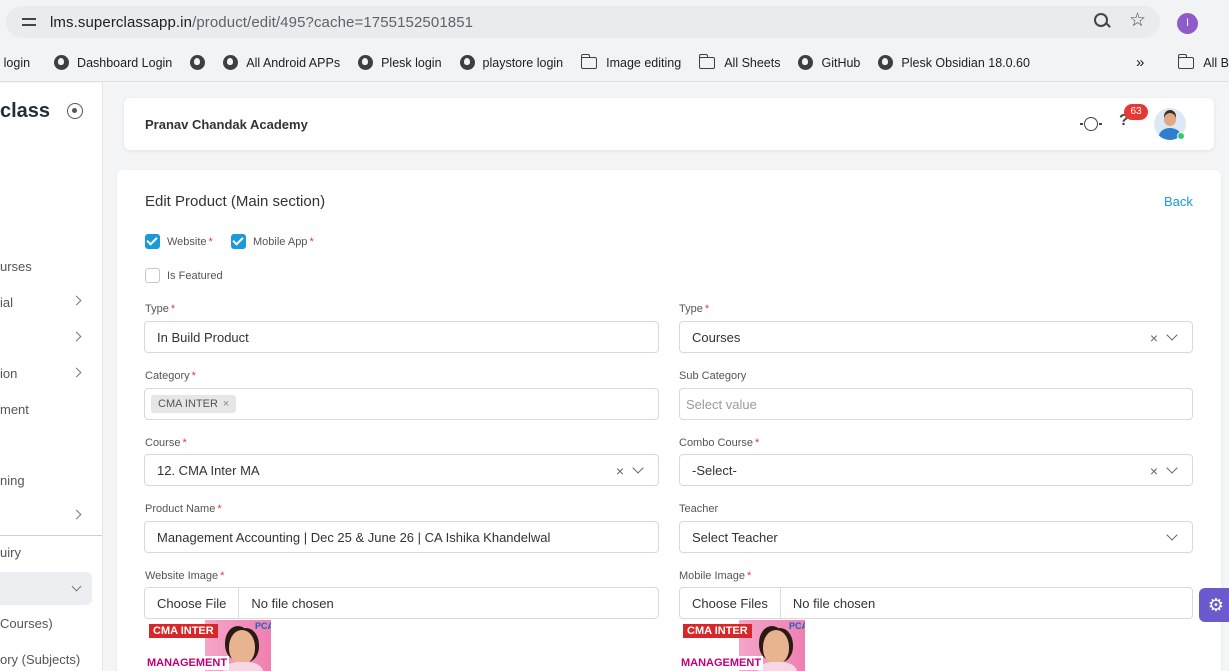 This screenshot has width=1229, height=671. I want to click on gear-icon: ⚙, so click(1216, 604).